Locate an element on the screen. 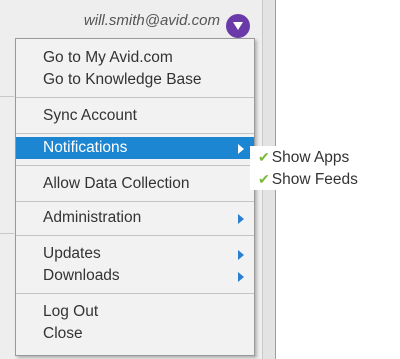 Image resolution: width=400 pixels, height=359 pixels. user-email: will.smith@avid.com is located at coordinates (152, 20).